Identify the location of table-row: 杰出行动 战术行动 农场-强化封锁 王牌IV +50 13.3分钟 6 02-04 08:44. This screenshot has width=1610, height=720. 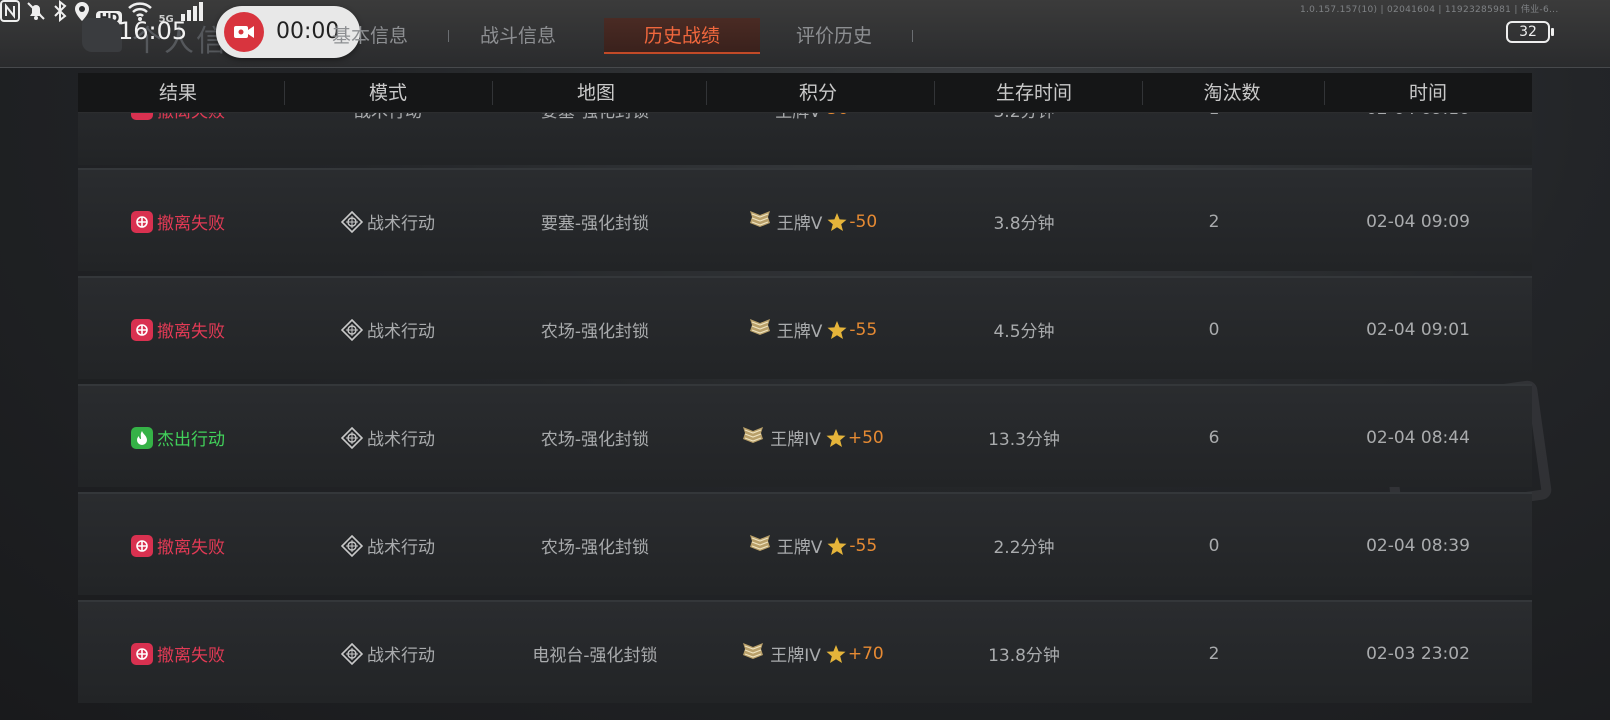
(805, 435).